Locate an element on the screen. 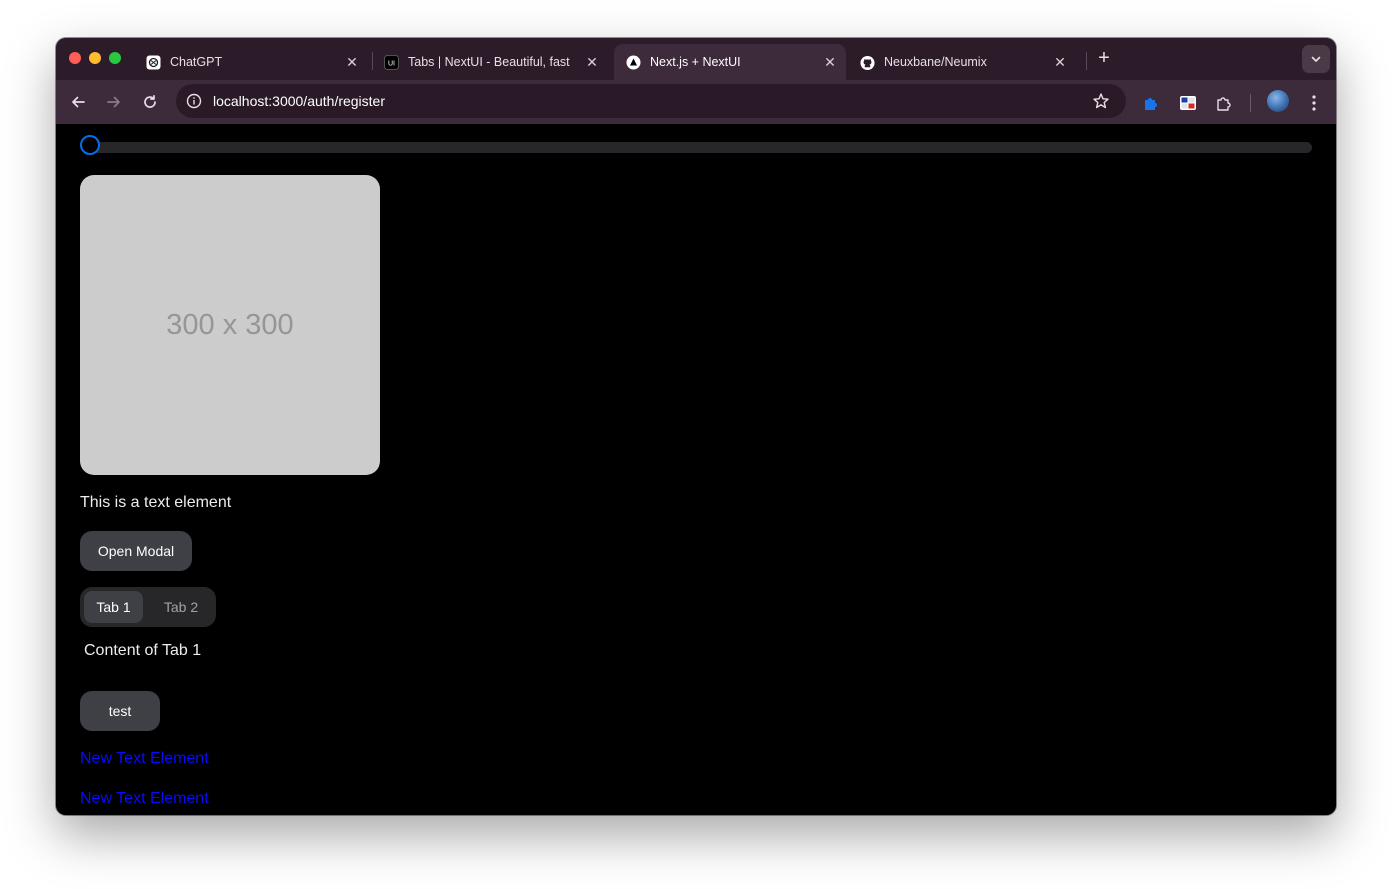 This screenshot has width=1392, height=889. extension-flag-icon is located at coordinates (1188, 103).